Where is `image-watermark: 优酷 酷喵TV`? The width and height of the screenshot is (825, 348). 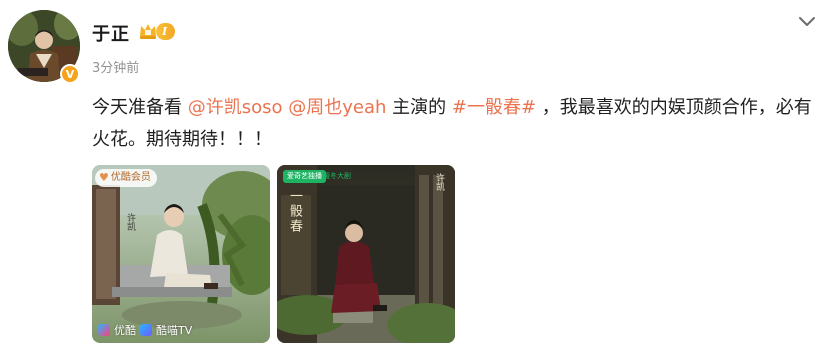
image-watermark: 优酷 酷喵TV is located at coordinates (145, 330).